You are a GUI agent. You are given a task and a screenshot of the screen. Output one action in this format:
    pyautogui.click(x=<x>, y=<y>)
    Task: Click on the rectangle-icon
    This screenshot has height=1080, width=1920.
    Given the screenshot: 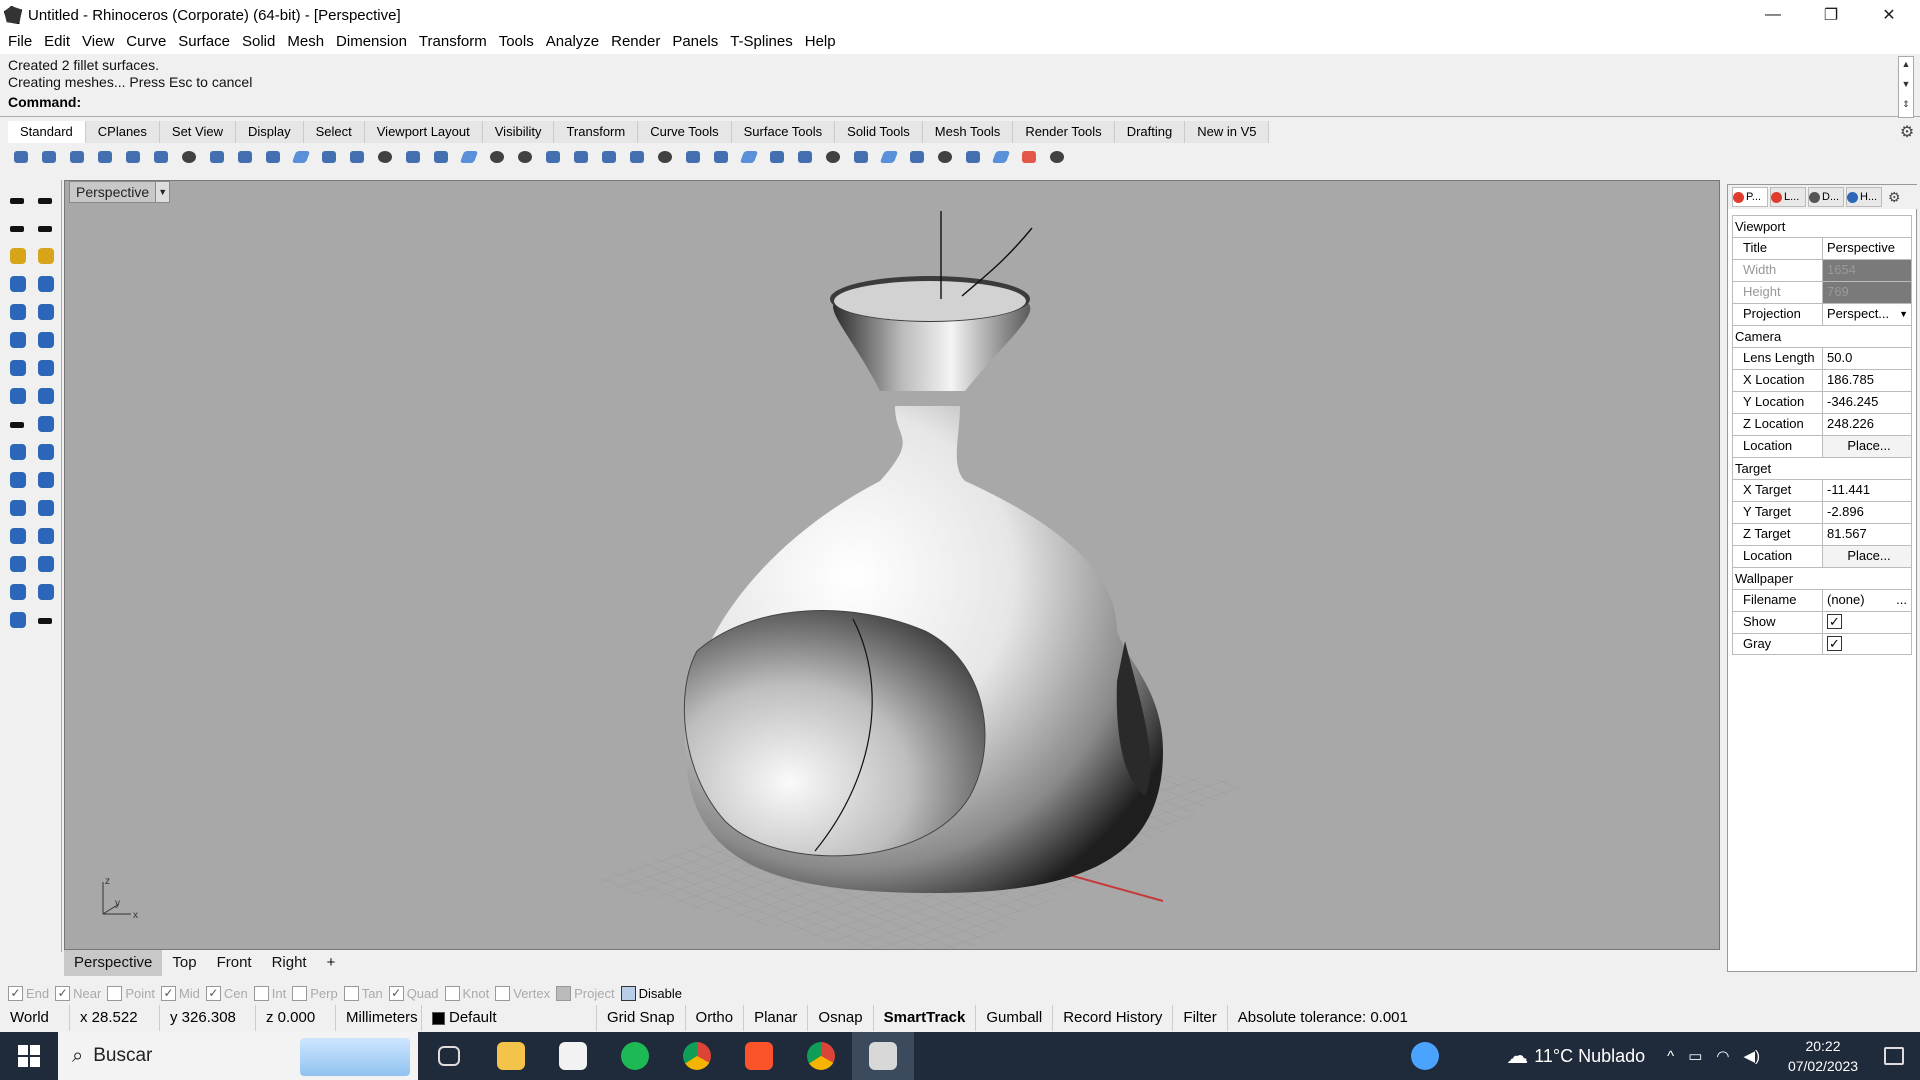 What is the action you would take?
    pyautogui.click(x=18, y=312)
    